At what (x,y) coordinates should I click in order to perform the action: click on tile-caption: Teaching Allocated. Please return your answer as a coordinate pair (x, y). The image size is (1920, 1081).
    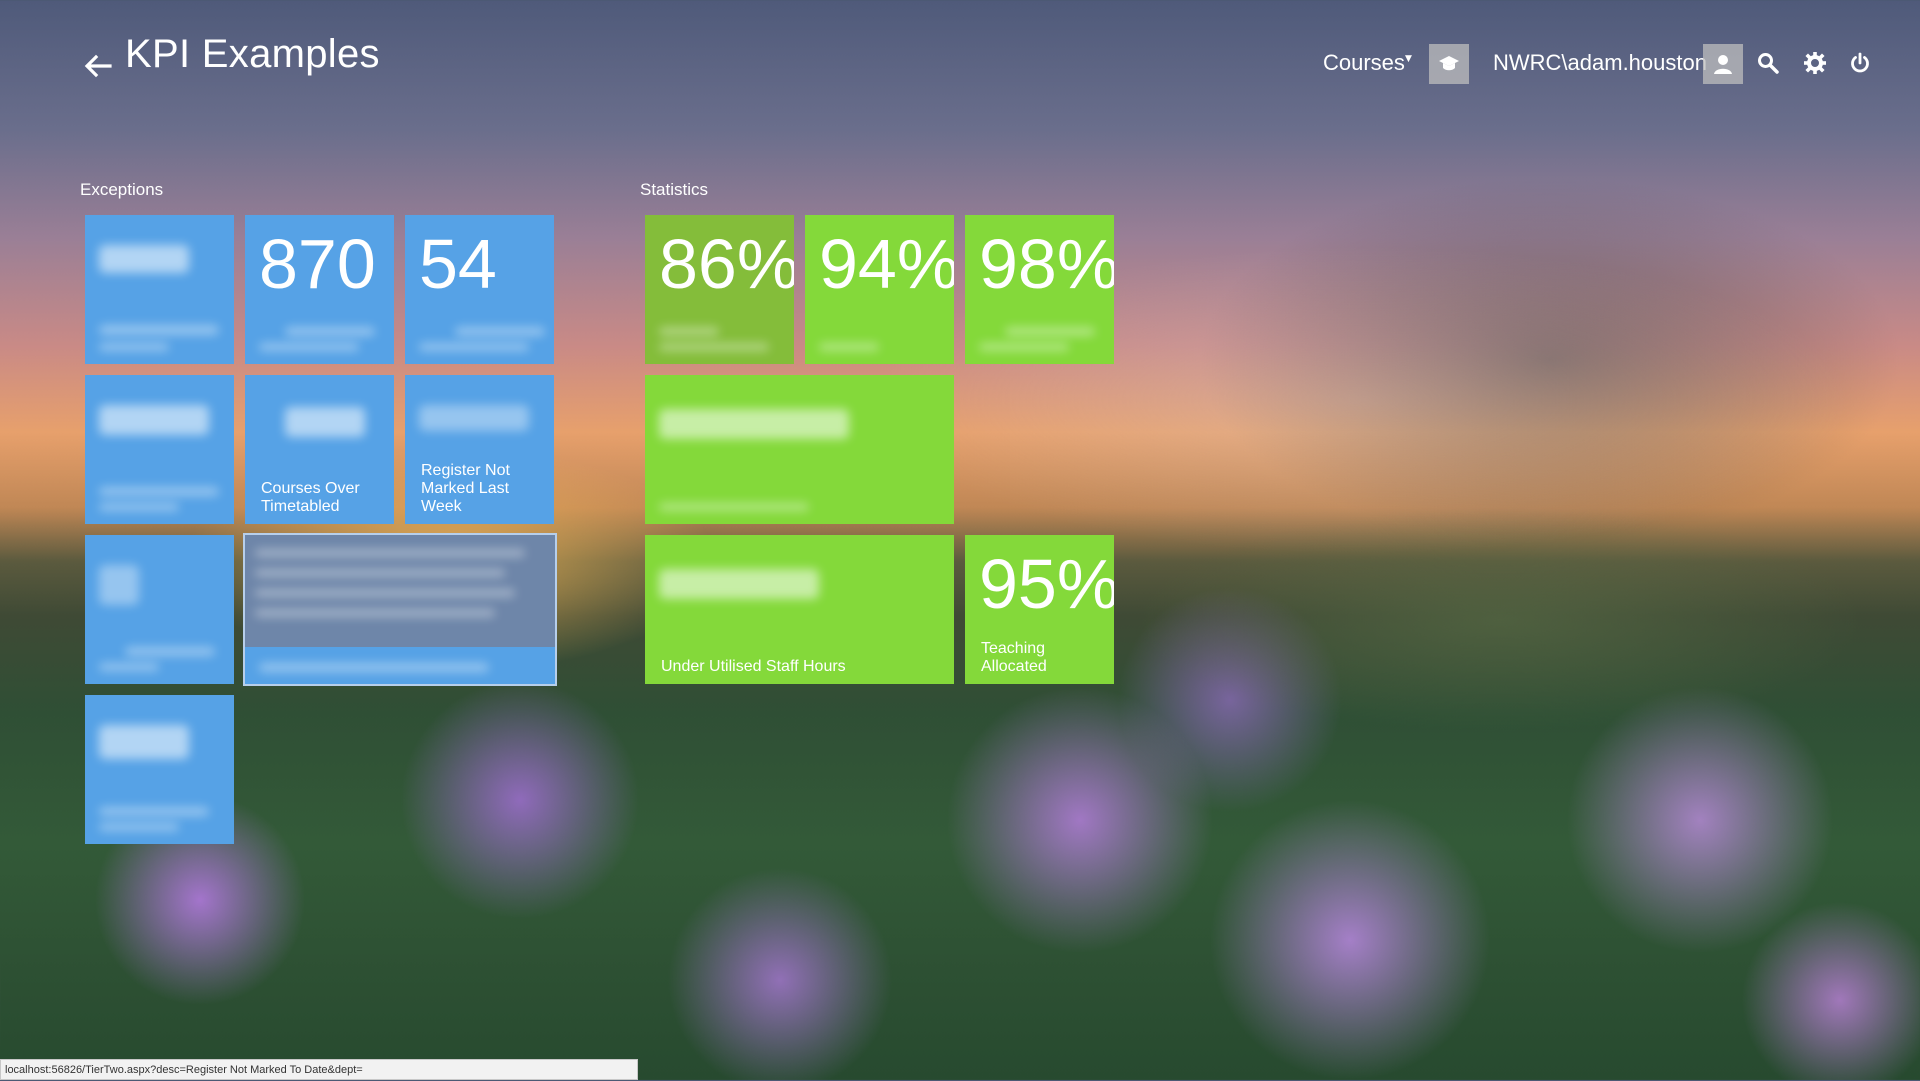
    Looking at the image, I should click on (1014, 657).